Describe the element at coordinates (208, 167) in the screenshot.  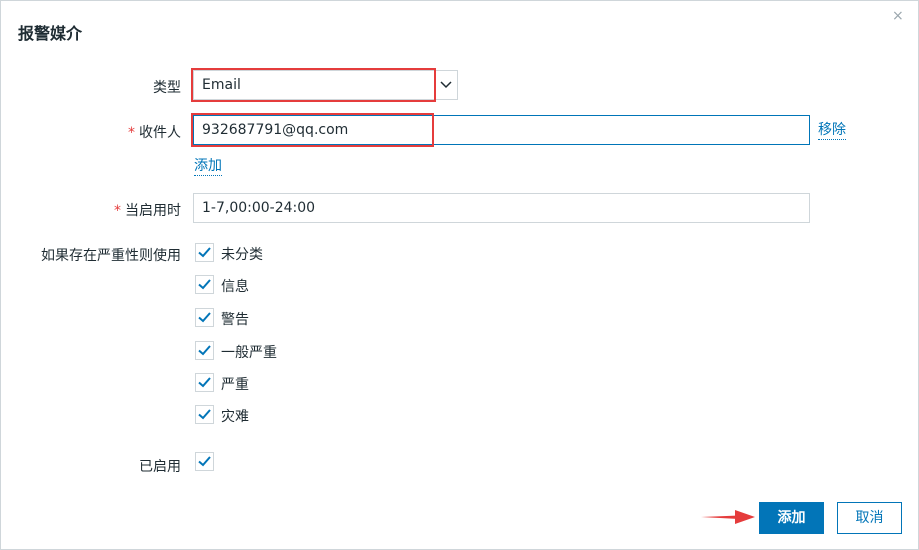
I see `add-recipient-link: 添加` at that location.